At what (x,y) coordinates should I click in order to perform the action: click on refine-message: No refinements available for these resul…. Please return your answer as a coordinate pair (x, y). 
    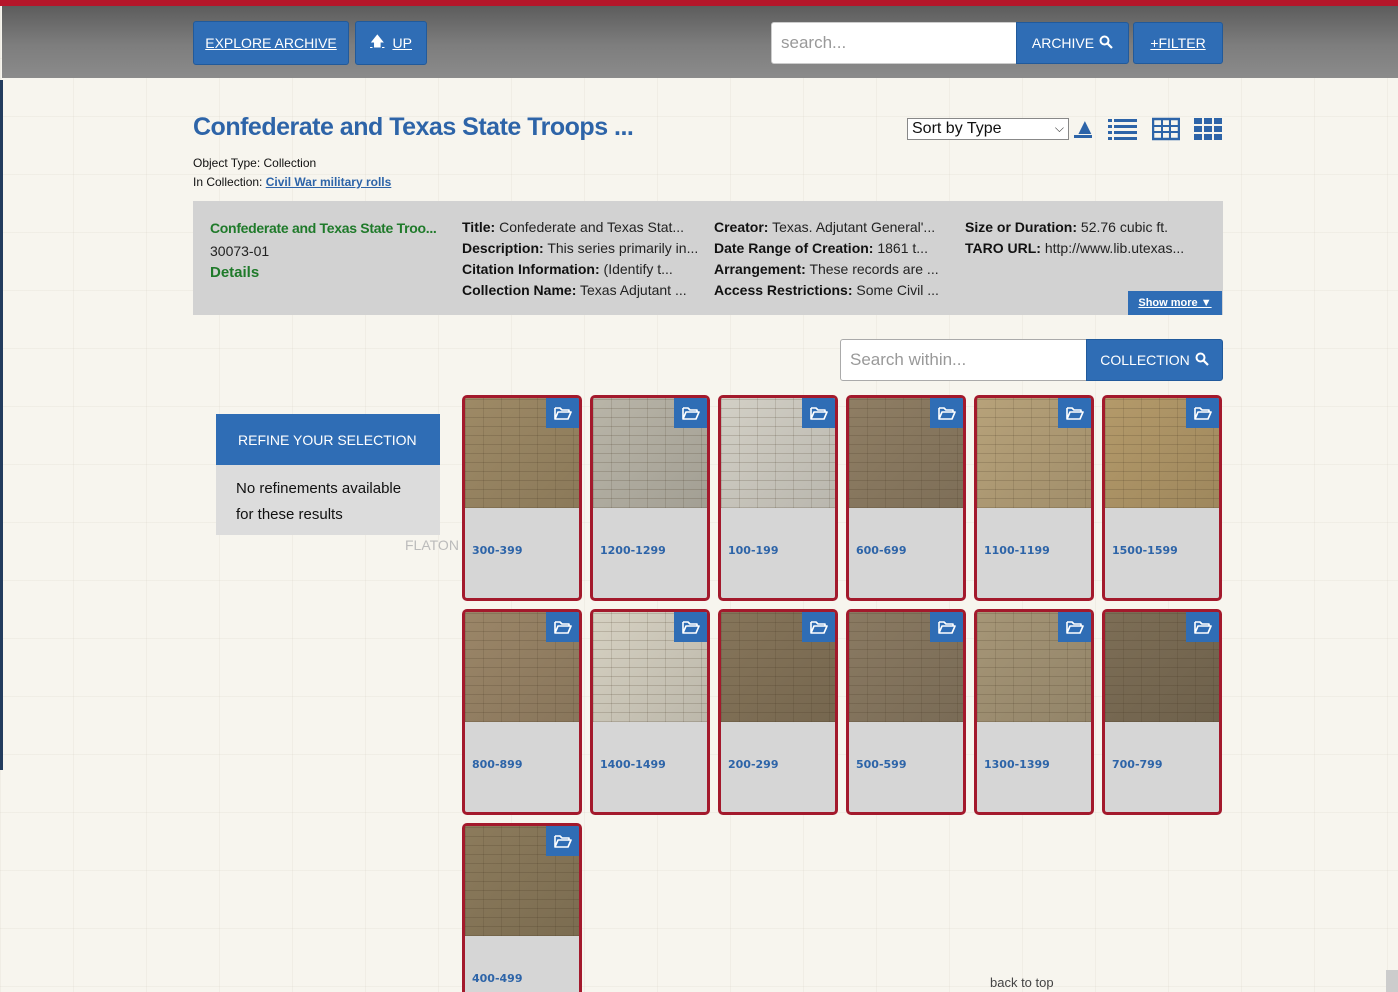
    Looking at the image, I should click on (319, 501).